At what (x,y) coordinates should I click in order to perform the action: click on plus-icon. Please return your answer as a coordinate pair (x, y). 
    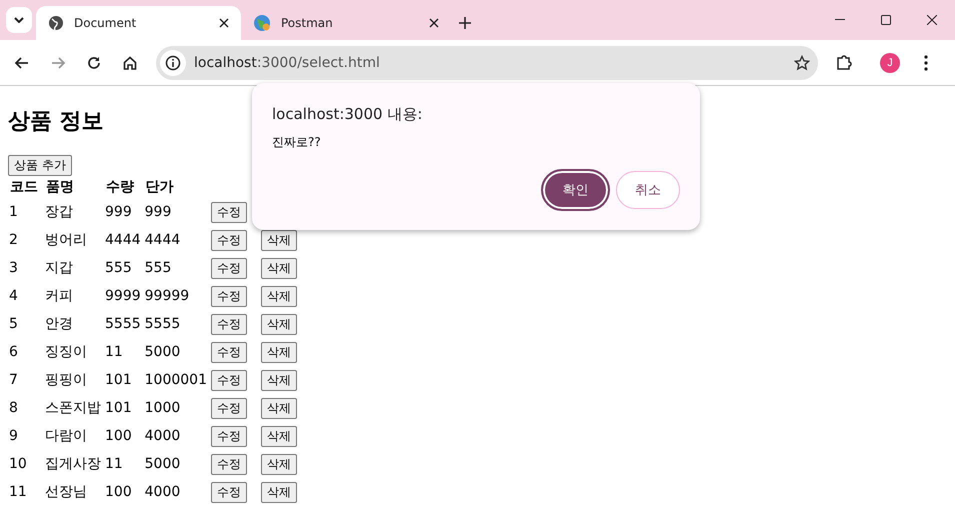
    Looking at the image, I should click on (465, 23).